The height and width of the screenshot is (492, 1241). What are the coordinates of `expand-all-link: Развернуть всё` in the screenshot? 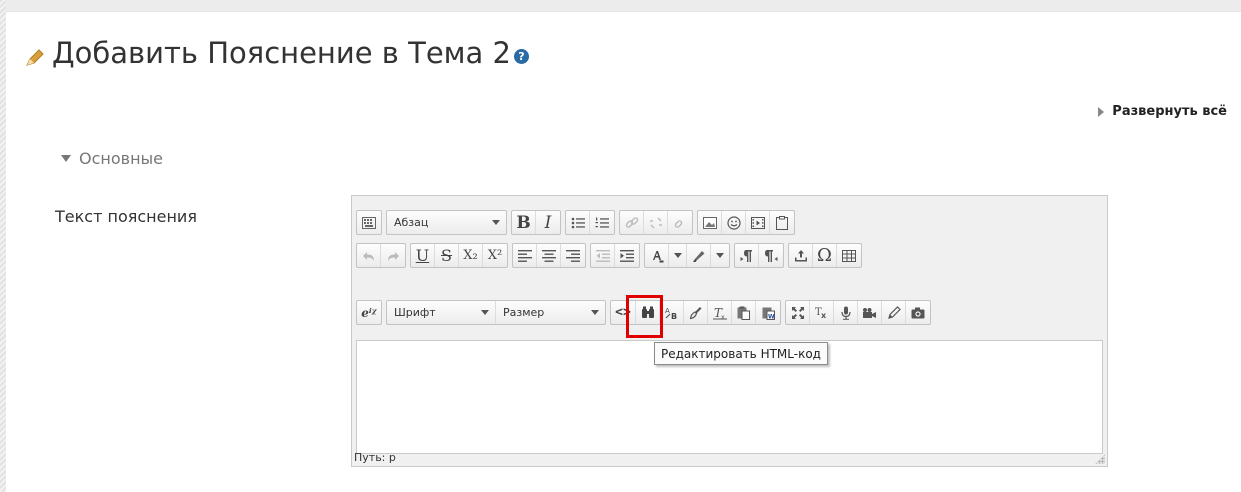 It's located at (1162, 111).